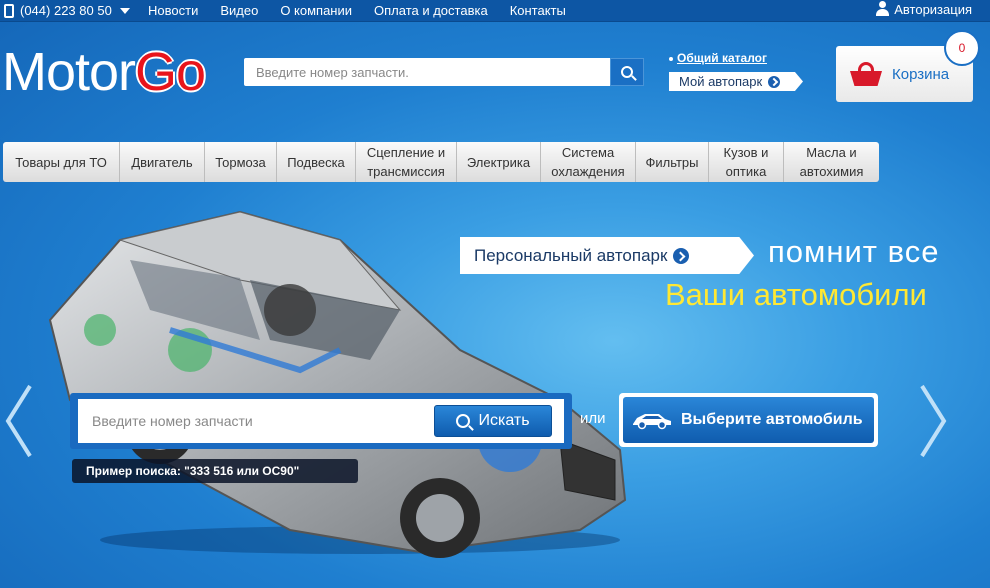 The width and height of the screenshot is (990, 588). Describe the element at coordinates (962, 48) in the screenshot. I see `cart-count-badge: 0` at that location.